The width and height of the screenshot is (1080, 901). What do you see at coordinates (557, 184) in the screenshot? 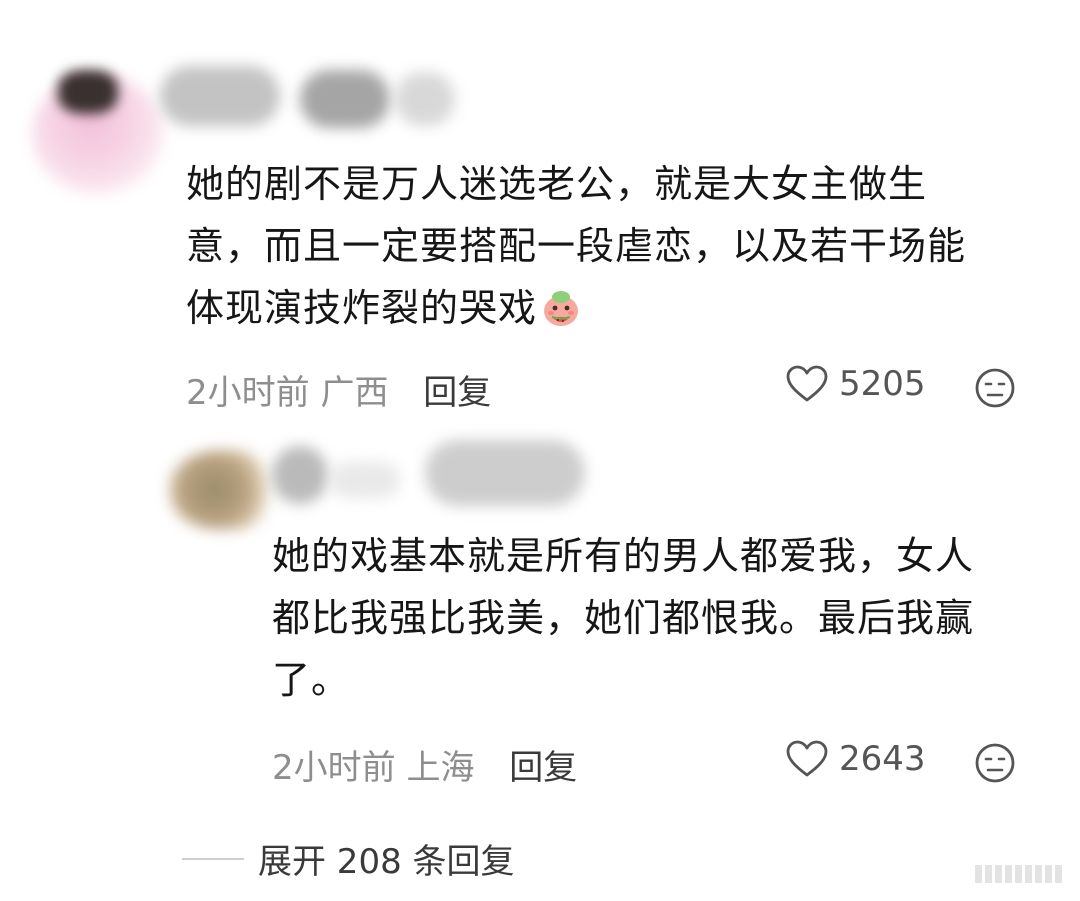
I see `comment-line: 她的剧不是万人迷选老公，就是大女主做生` at bounding box center [557, 184].